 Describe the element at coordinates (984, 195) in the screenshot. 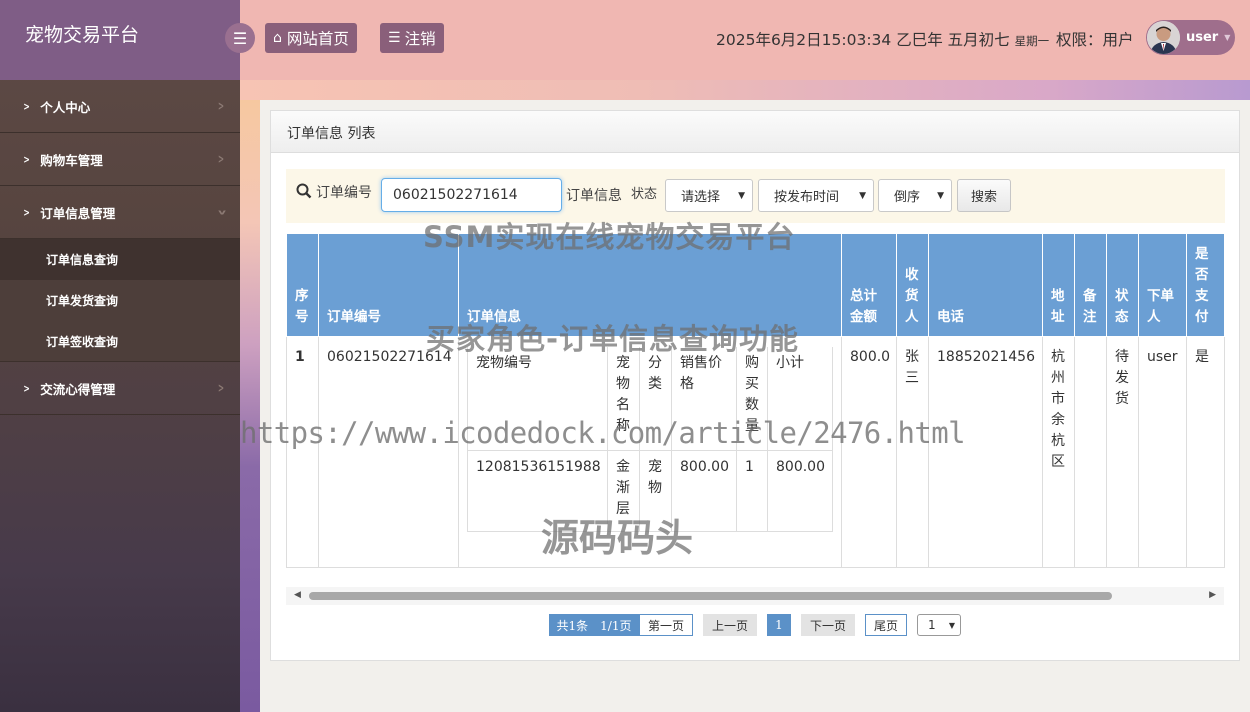

I see `search-button: 搜索` at that location.